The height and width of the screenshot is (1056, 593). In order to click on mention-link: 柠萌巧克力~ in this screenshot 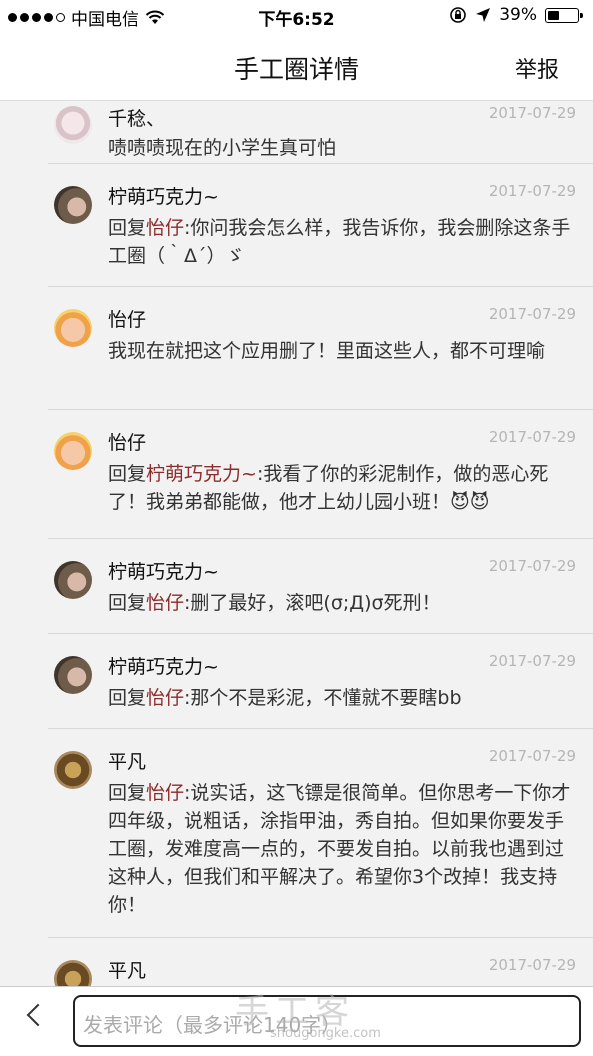, I will do `click(201, 474)`.